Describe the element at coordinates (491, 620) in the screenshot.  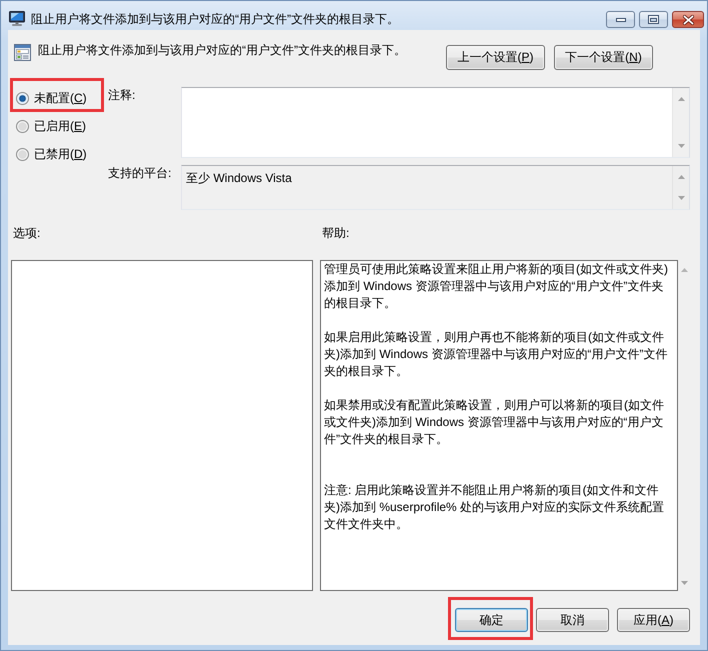
I see `ok-button: 确定` at that location.